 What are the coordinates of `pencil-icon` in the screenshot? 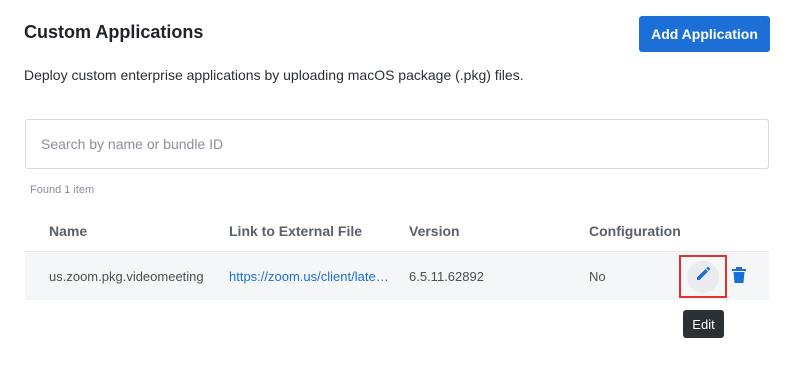 It's located at (703, 276).